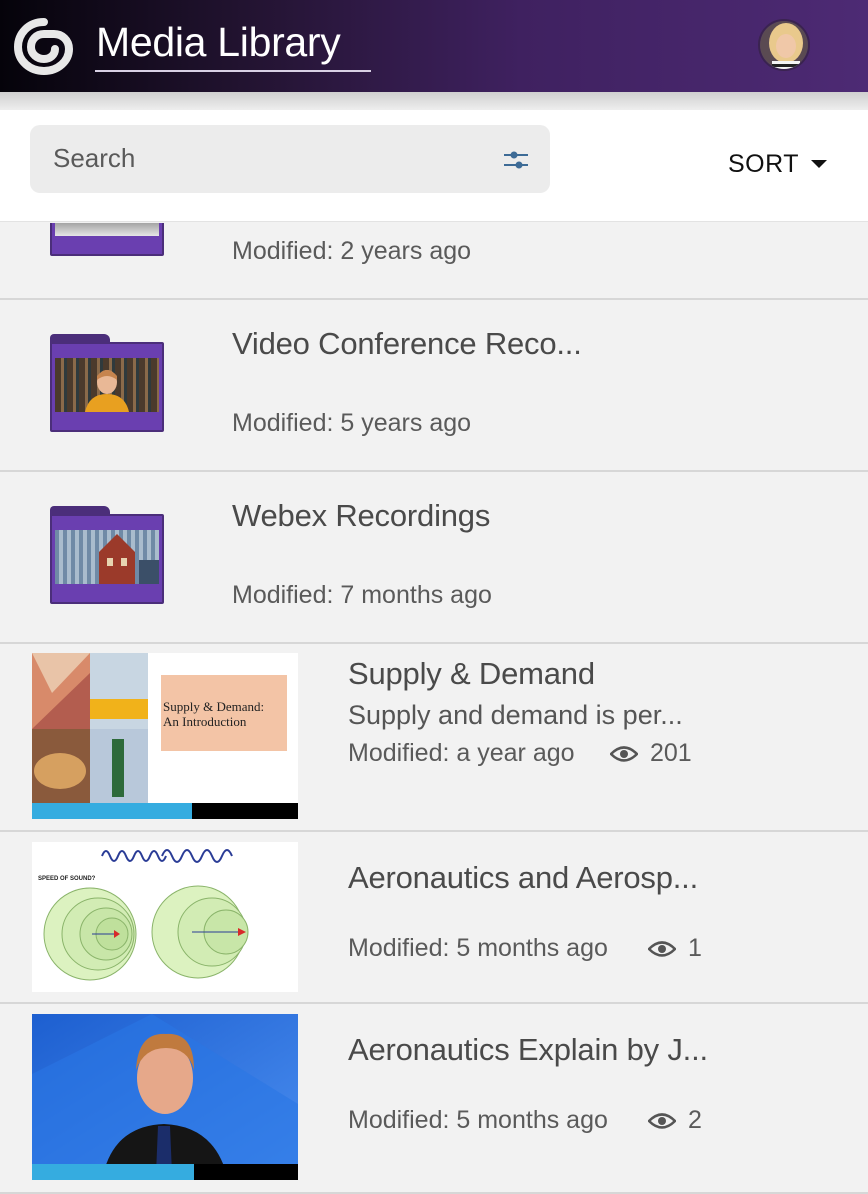  What do you see at coordinates (819, 164) in the screenshot?
I see `chevron-down-icon` at bounding box center [819, 164].